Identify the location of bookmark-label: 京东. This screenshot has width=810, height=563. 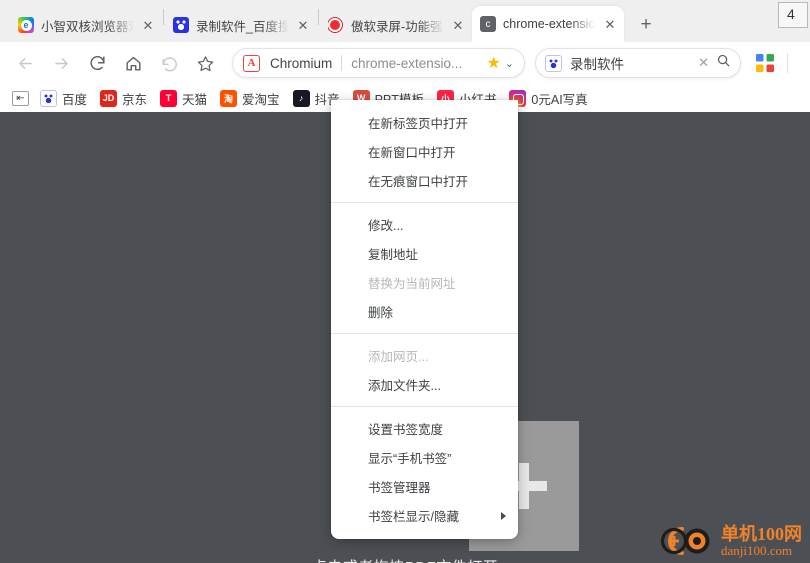
(135, 99).